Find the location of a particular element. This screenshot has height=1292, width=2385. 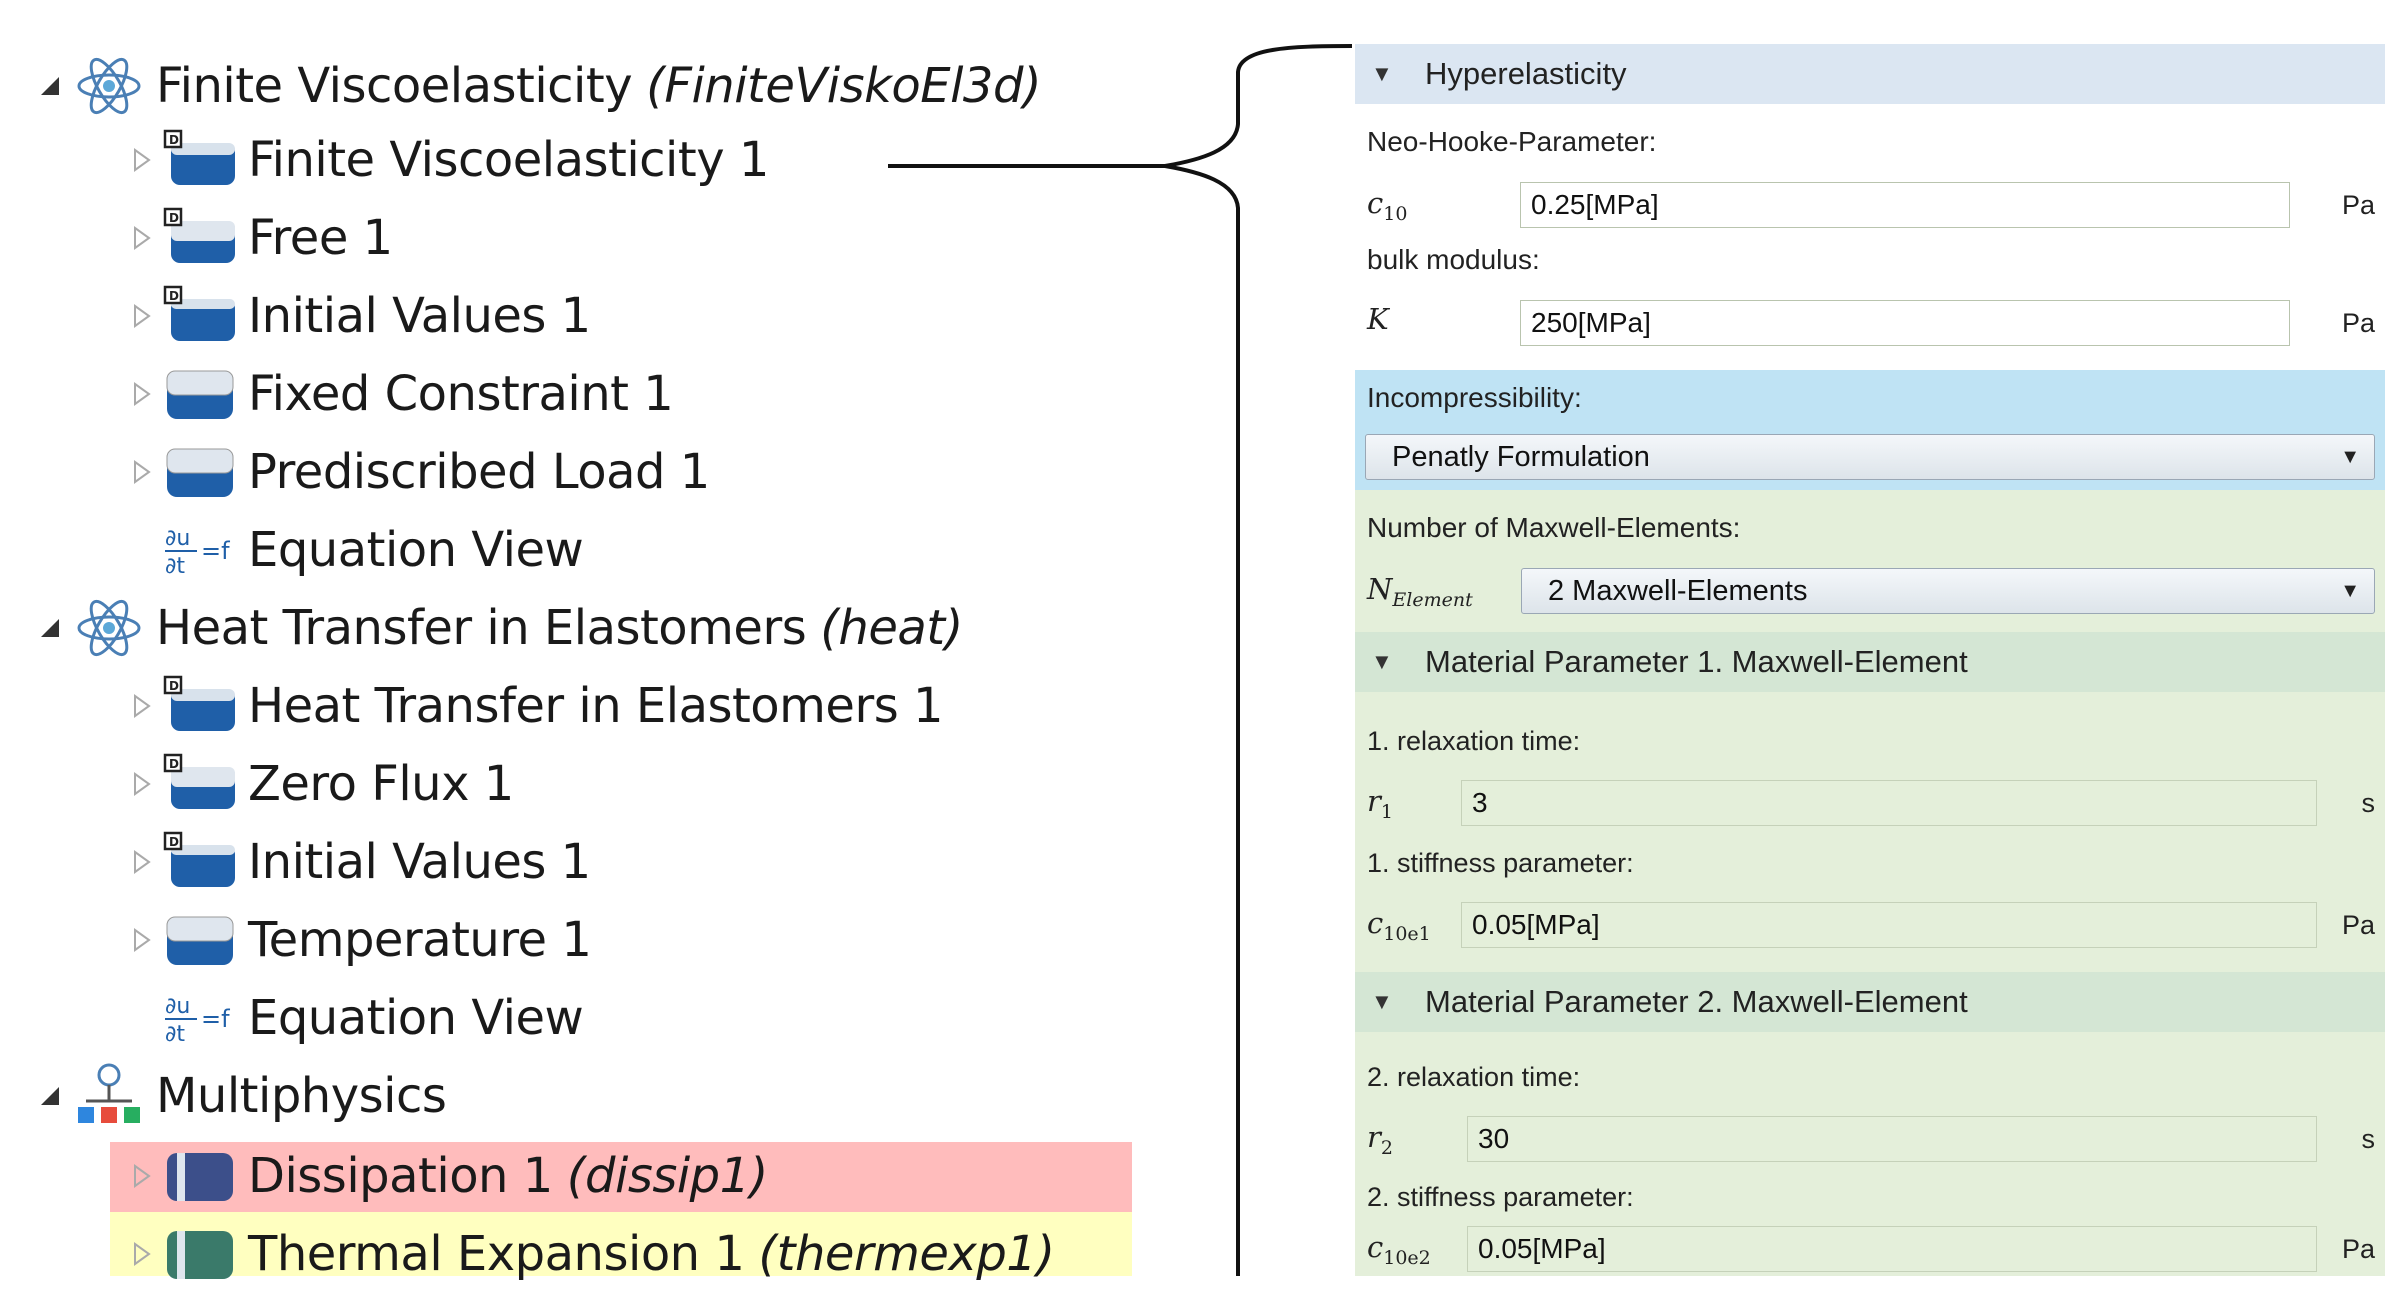

tree-node-label: Heat Transfer in Elastomers 1 is located at coordinates (596, 706).